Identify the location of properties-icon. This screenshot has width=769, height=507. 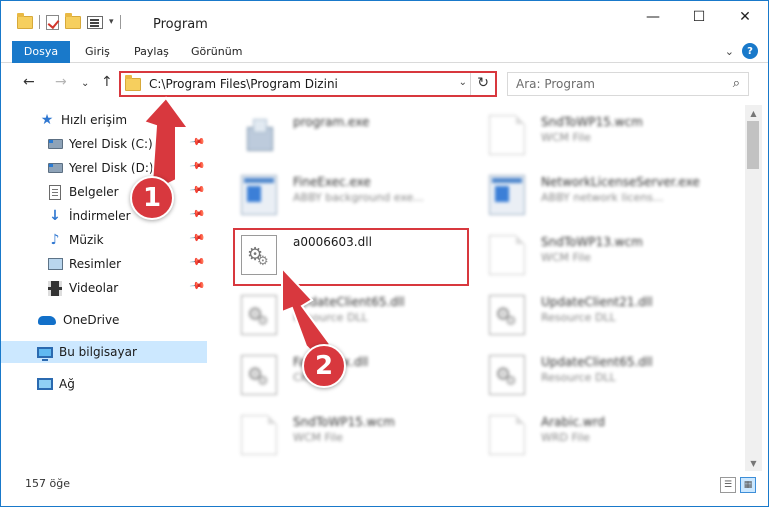
(95, 22).